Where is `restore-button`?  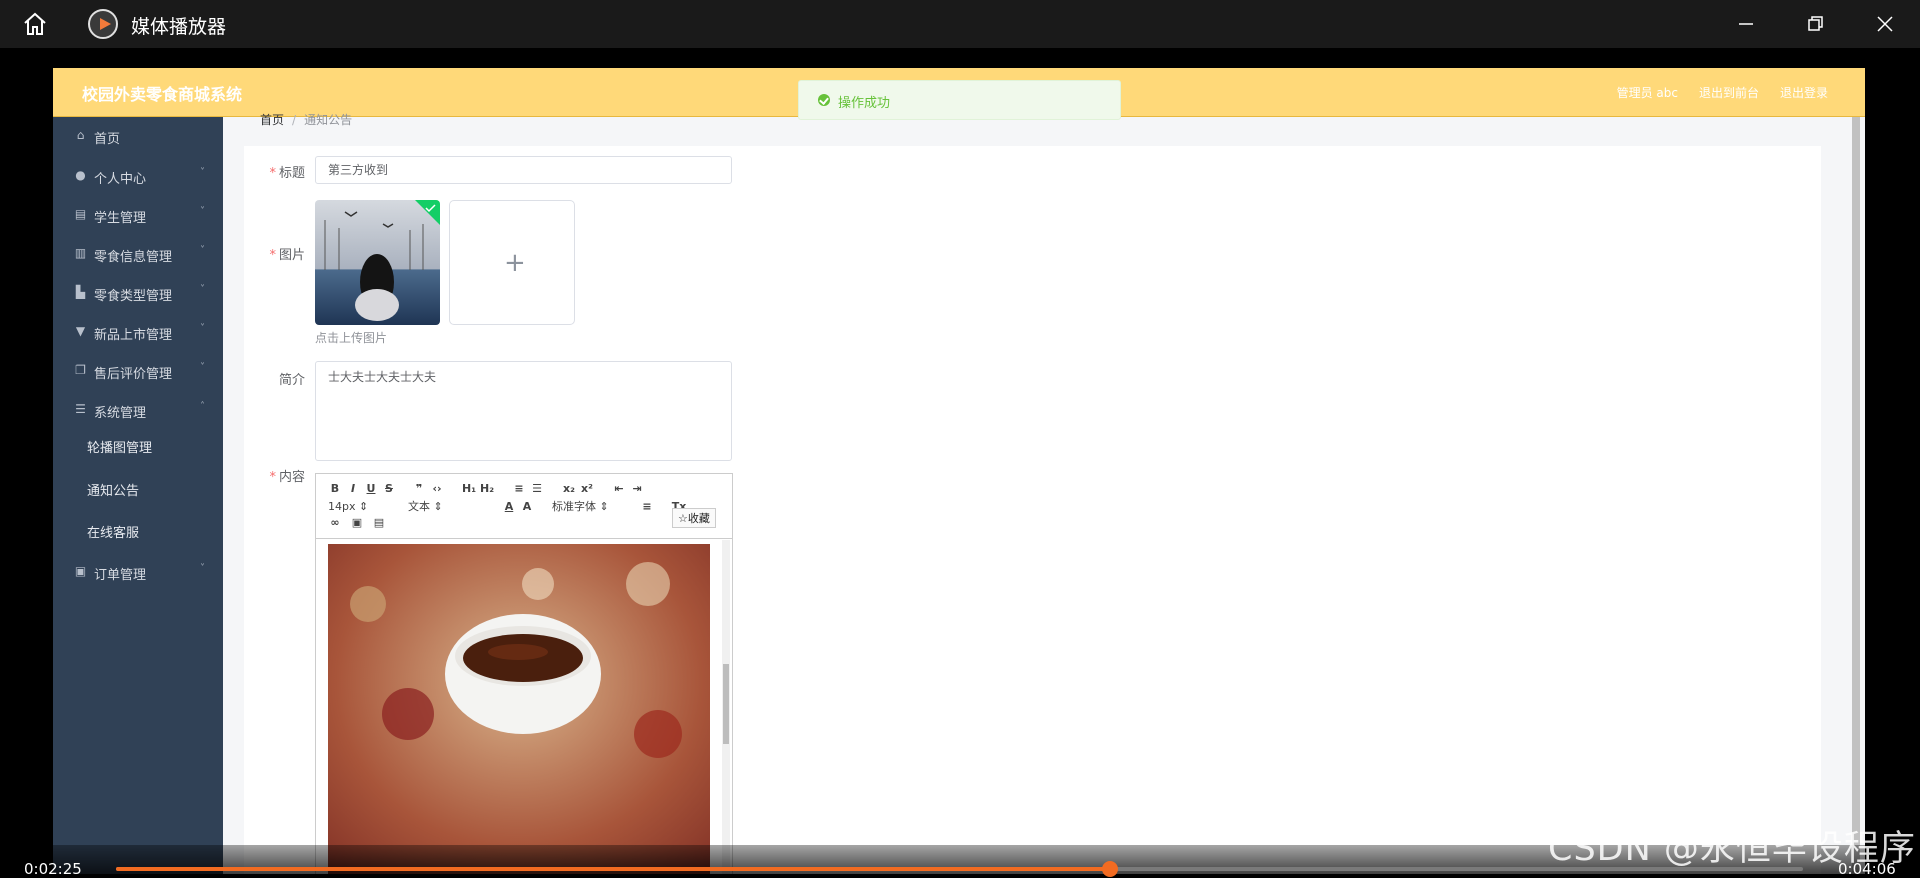 restore-button is located at coordinates (1815, 24).